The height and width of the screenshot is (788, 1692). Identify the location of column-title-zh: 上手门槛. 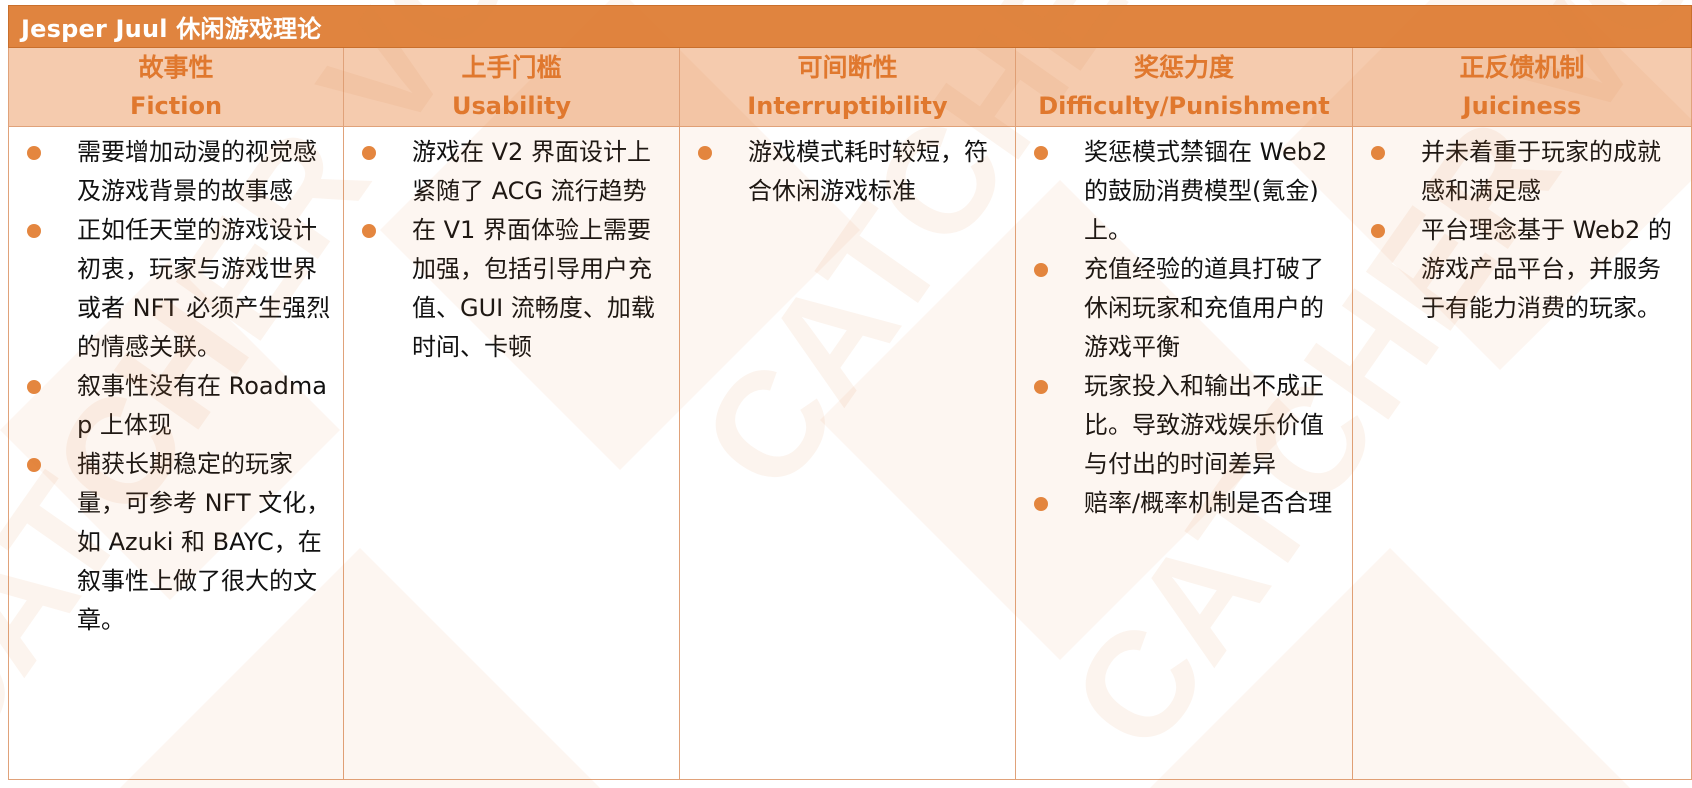
(511, 67).